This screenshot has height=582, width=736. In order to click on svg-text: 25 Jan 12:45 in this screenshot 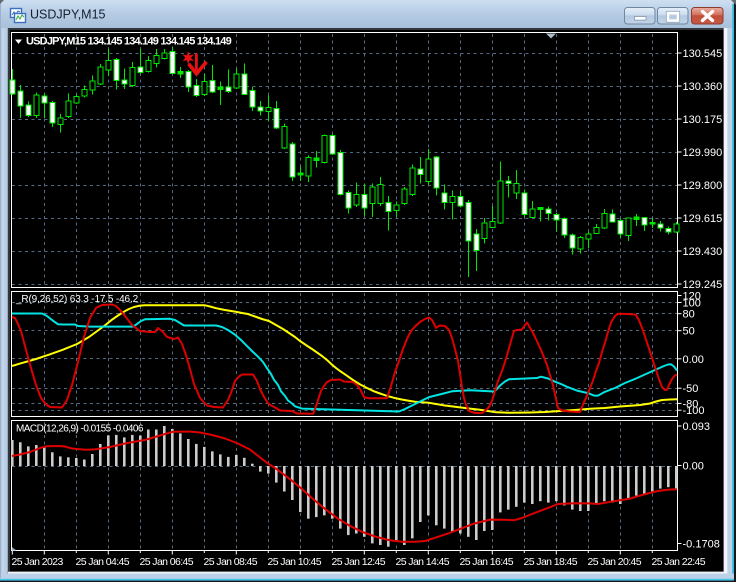, I will do `click(359, 562)`.